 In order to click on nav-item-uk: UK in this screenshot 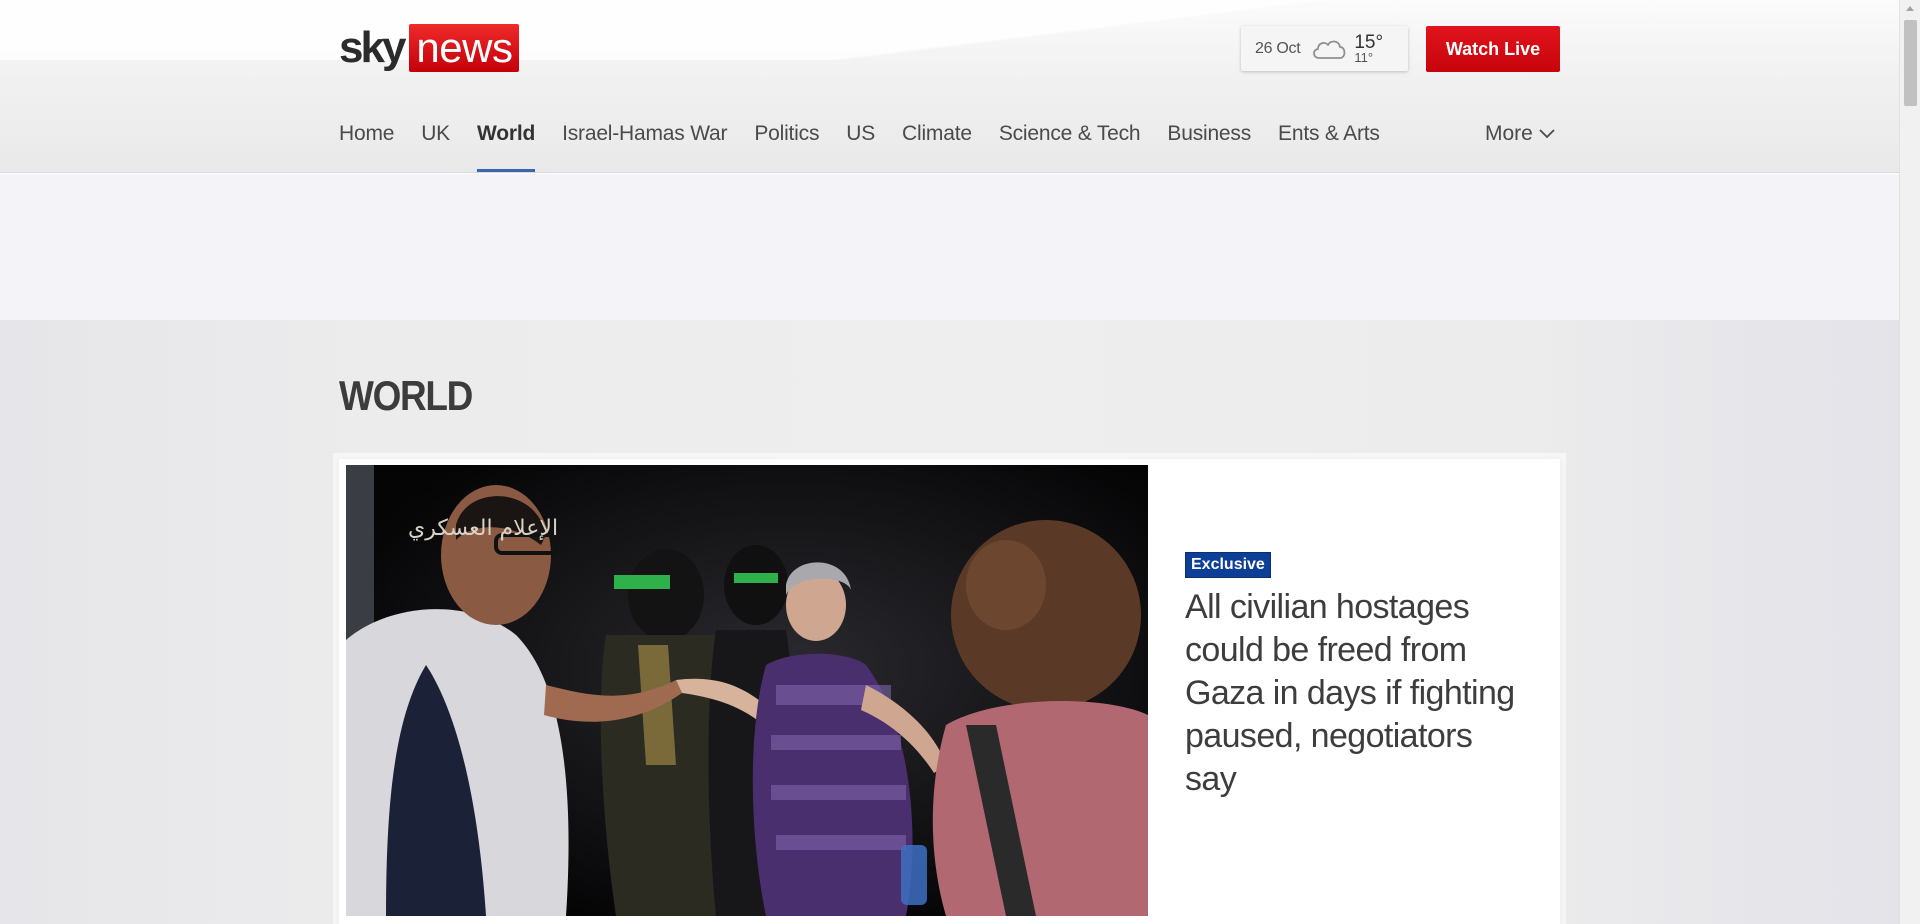, I will do `click(435, 145)`.